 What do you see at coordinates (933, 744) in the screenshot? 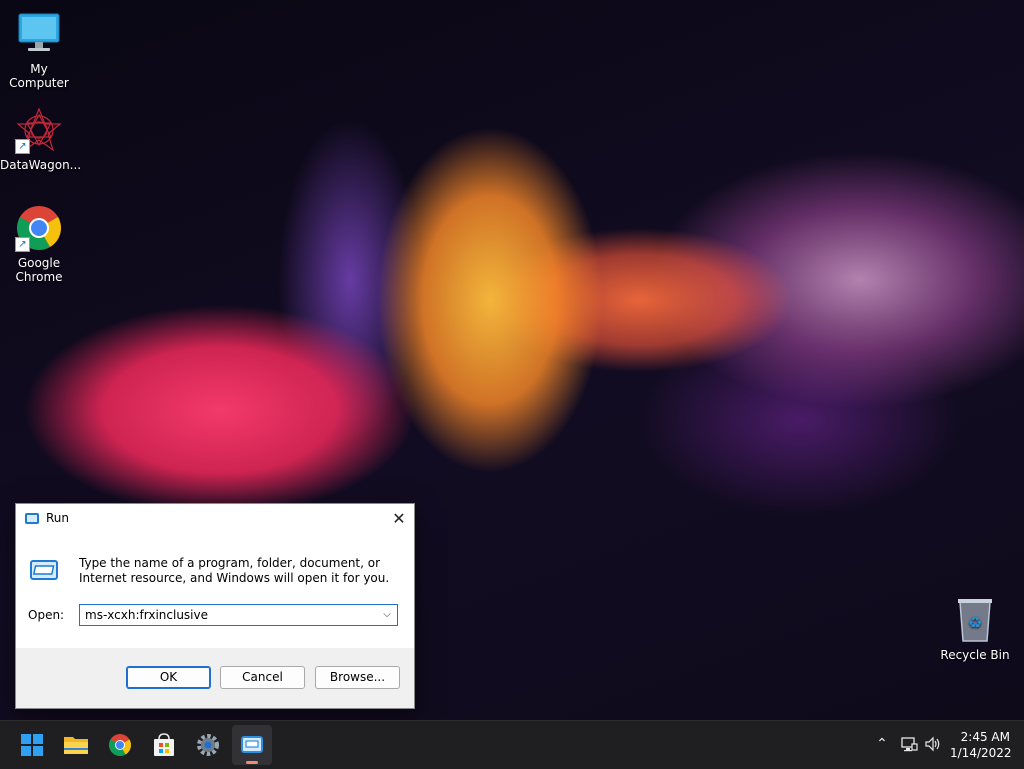
I see `volume-icon` at bounding box center [933, 744].